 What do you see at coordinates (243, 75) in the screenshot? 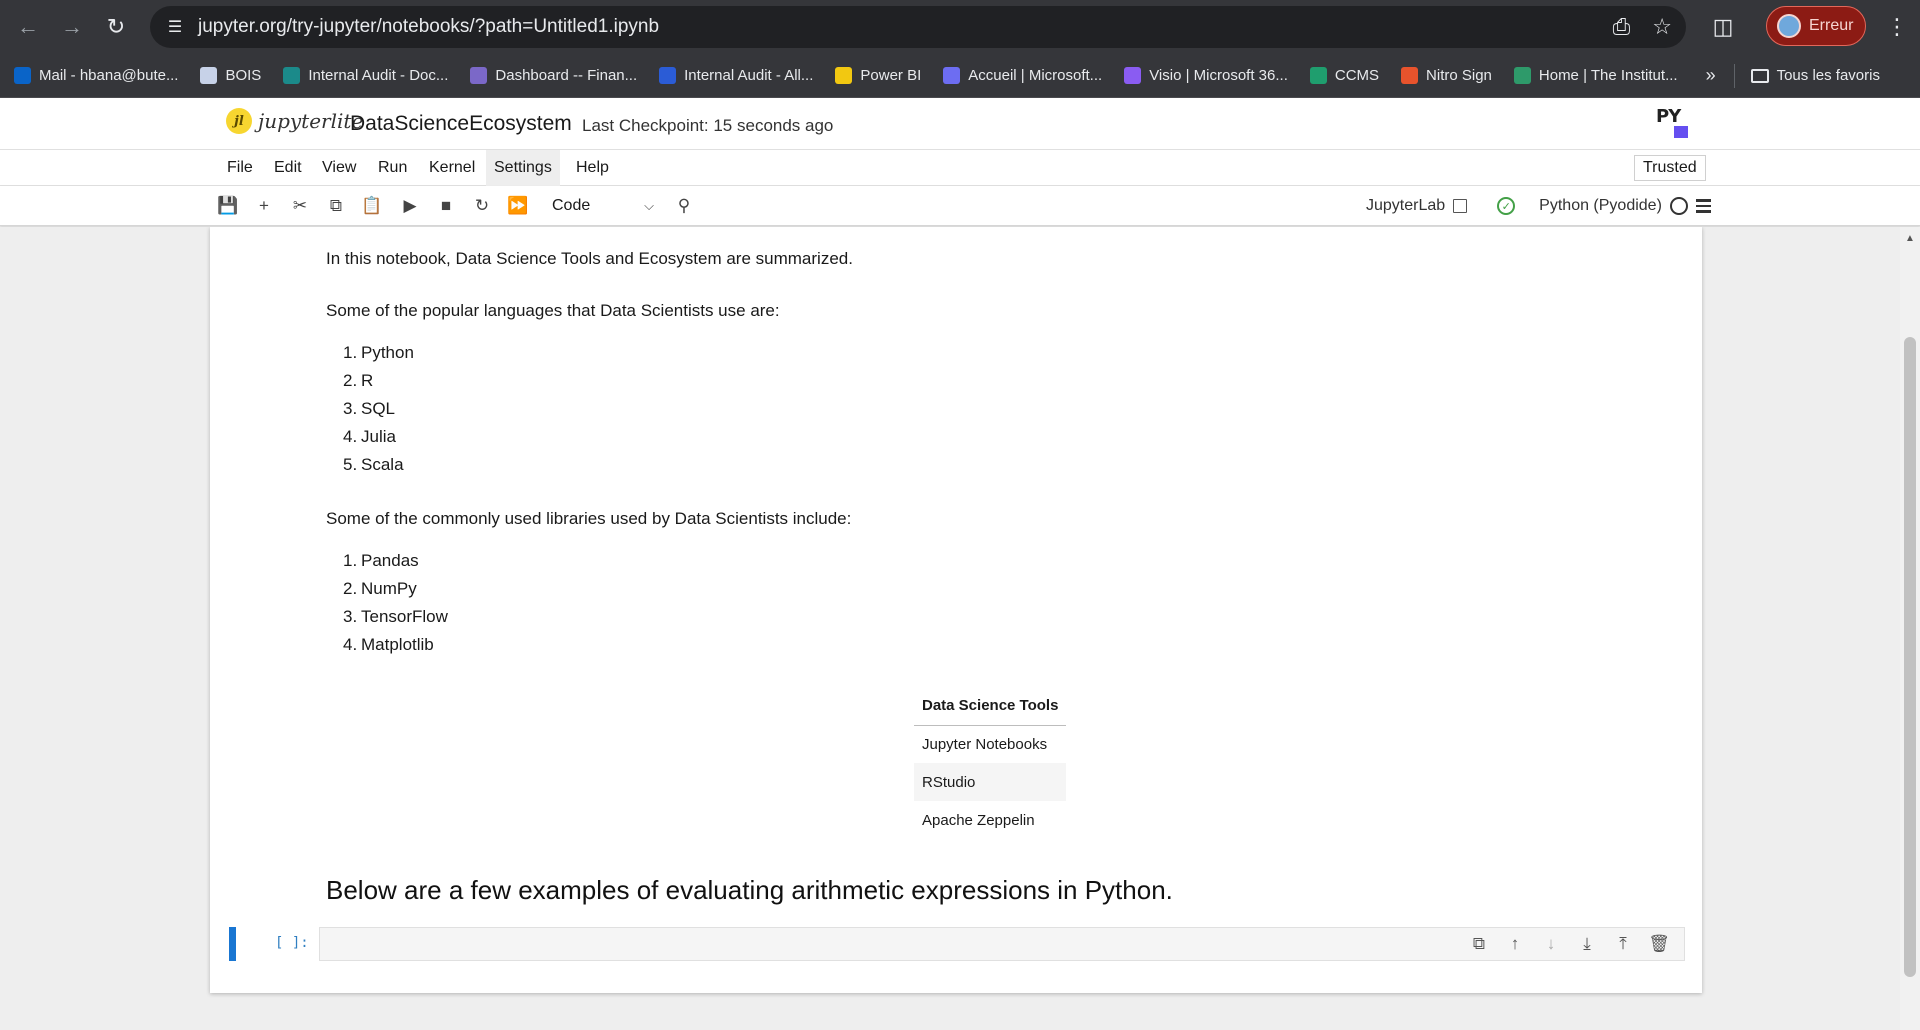
I see `bookmark-label: BOIS` at bounding box center [243, 75].